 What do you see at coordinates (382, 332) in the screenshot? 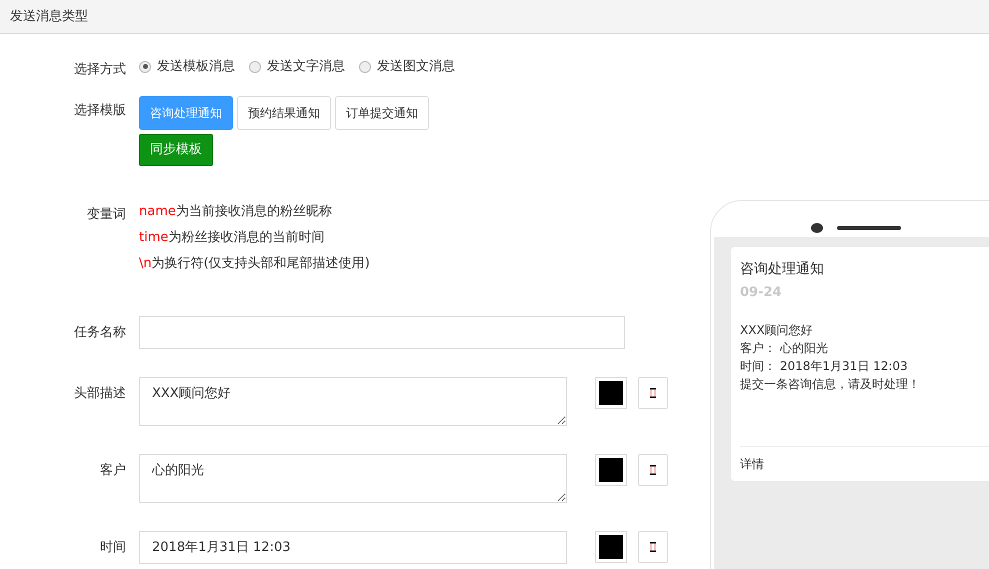
I see `text-input` at bounding box center [382, 332].